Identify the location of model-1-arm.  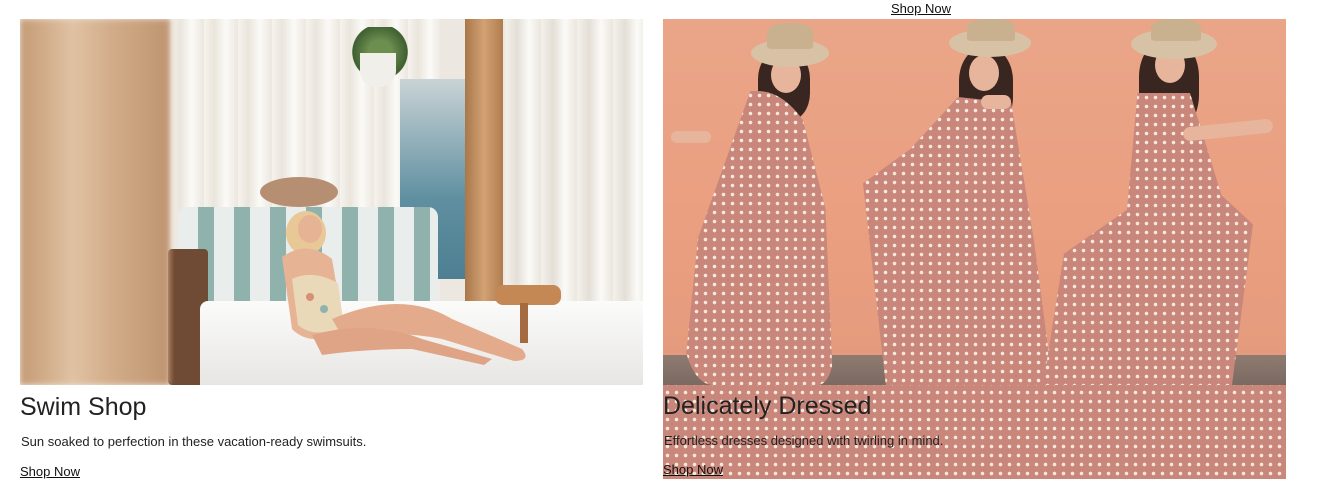
(691, 137).